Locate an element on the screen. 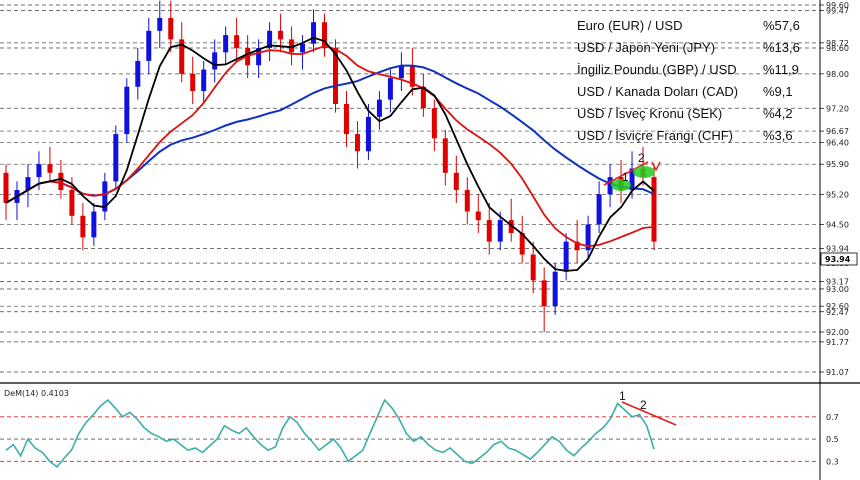  current-price-label: 93.94 is located at coordinates (838, 259).